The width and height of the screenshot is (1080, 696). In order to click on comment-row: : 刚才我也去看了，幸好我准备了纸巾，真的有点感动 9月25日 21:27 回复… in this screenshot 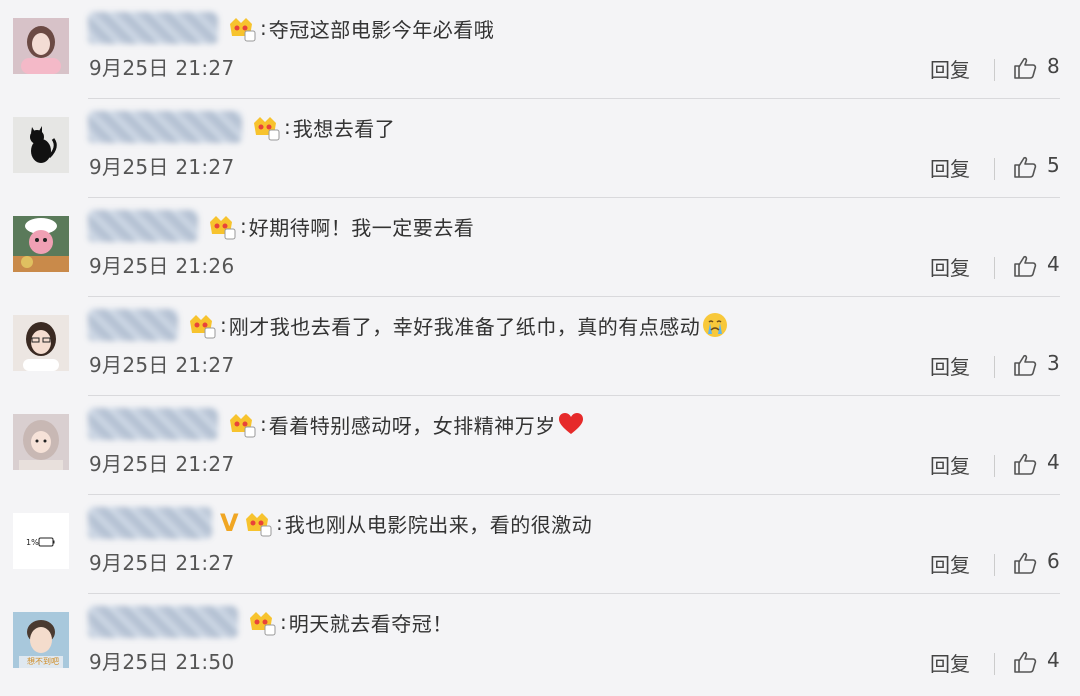, I will do `click(540, 346)`.